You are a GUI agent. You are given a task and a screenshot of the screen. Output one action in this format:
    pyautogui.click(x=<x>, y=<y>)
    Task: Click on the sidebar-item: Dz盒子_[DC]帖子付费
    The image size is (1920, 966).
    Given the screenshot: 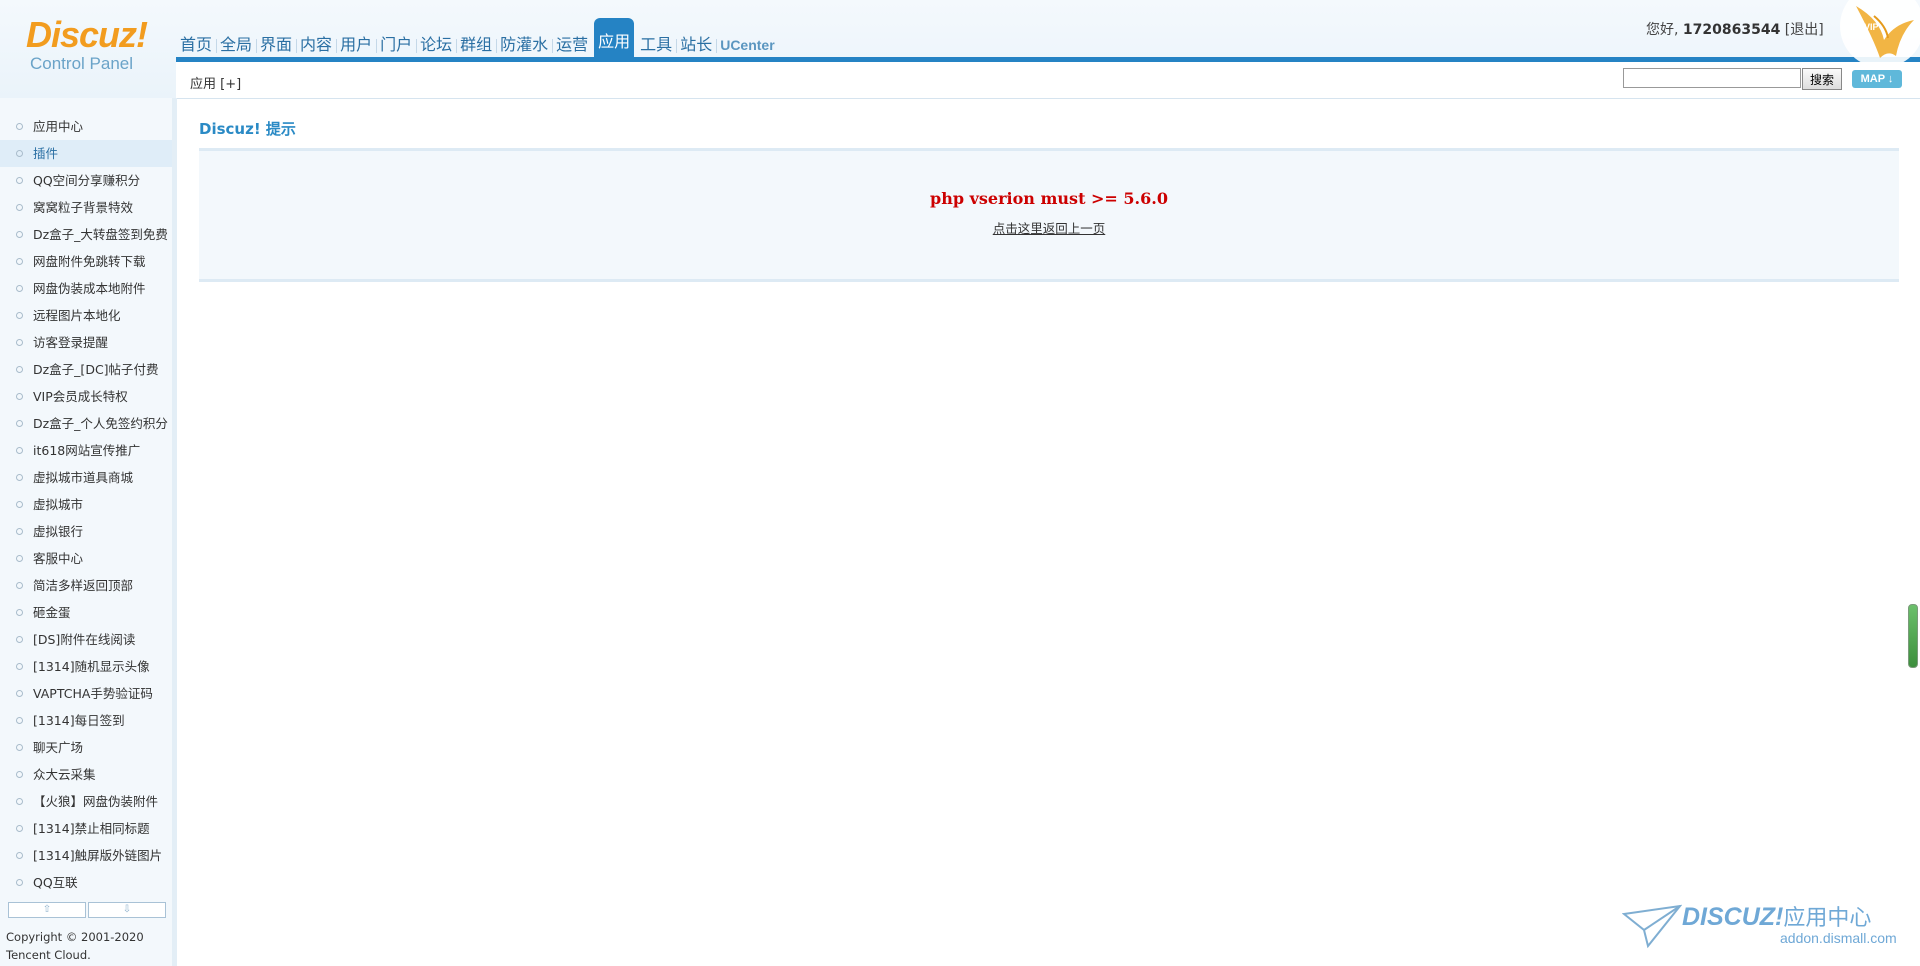 What is the action you would take?
    pyautogui.click(x=86, y=369)
    